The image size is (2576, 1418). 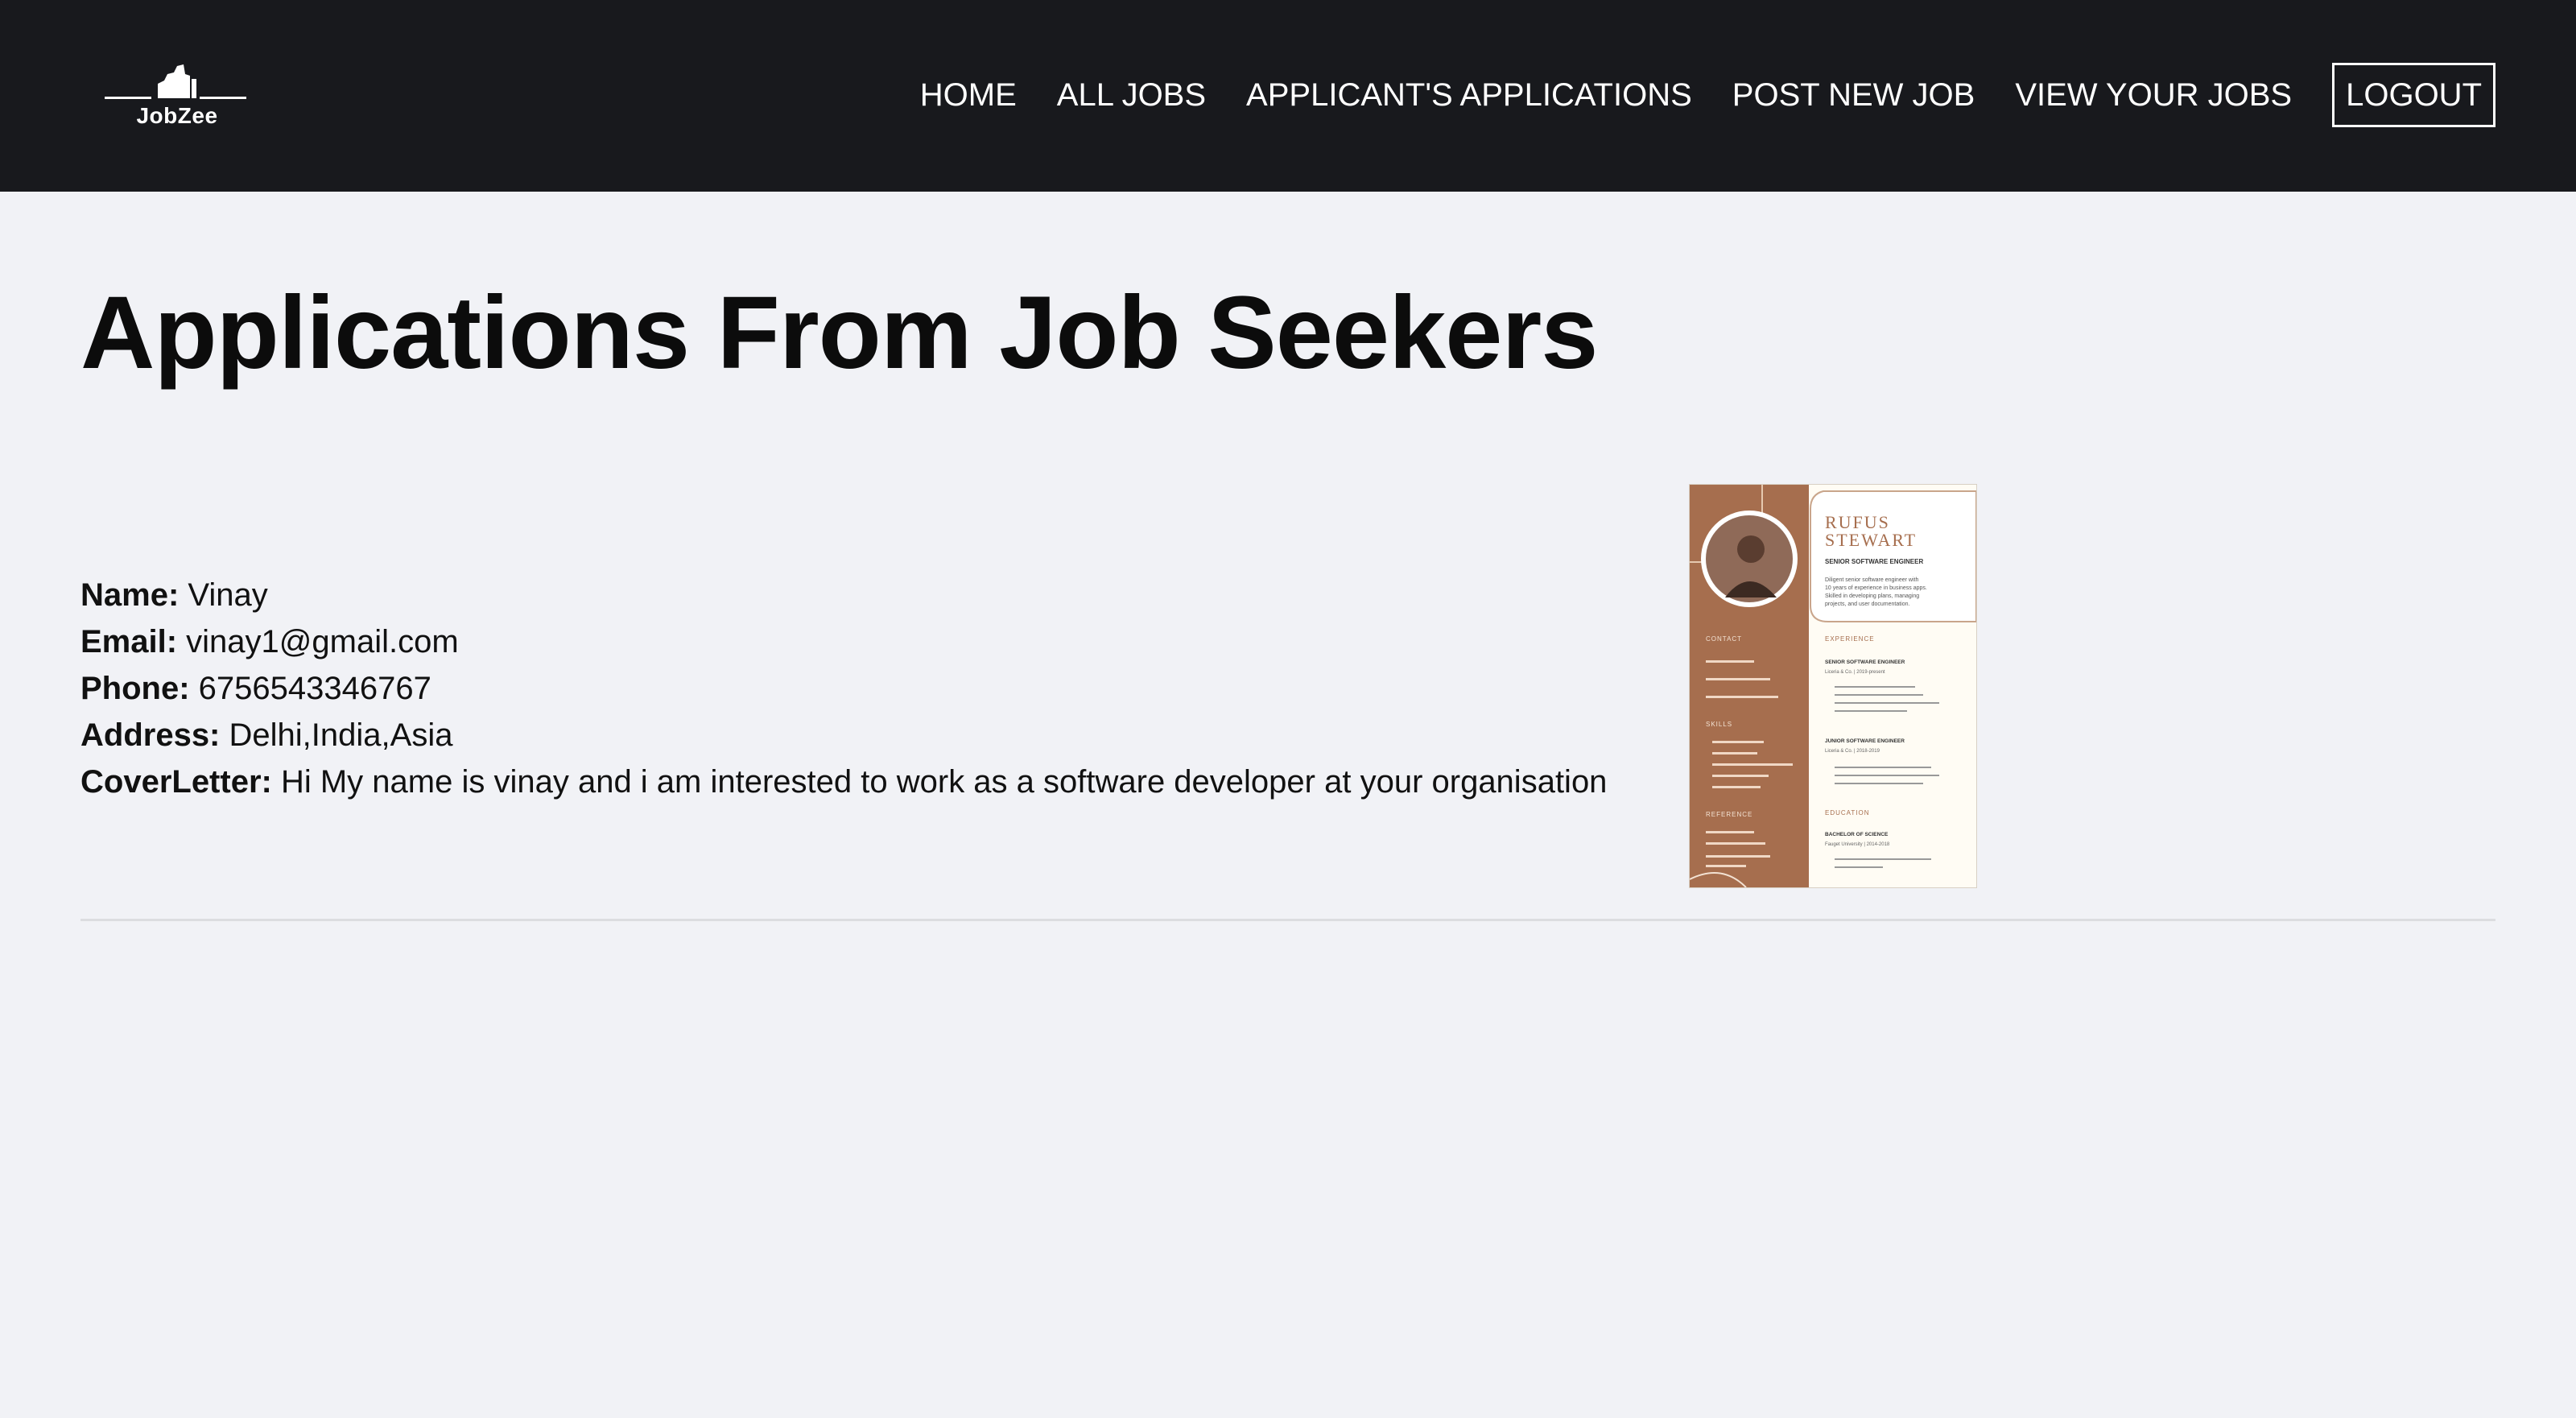 What do you see at coordinates (341, 735) in the screenshot?
I see `address-value: Delhi,India,Asia` at bounding box center [341, 735].